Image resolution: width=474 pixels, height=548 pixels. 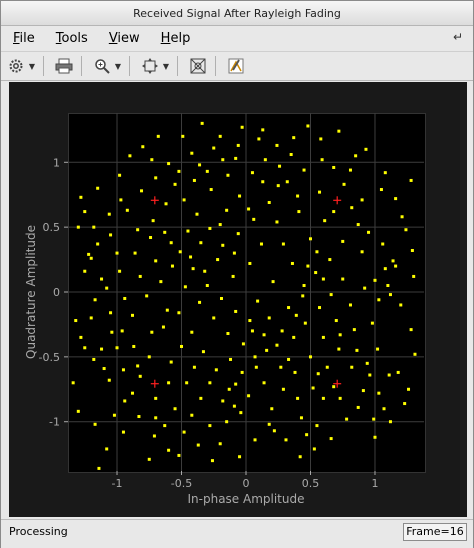 I want to click on y-tick-label: 0, so click(x=56, y=292).